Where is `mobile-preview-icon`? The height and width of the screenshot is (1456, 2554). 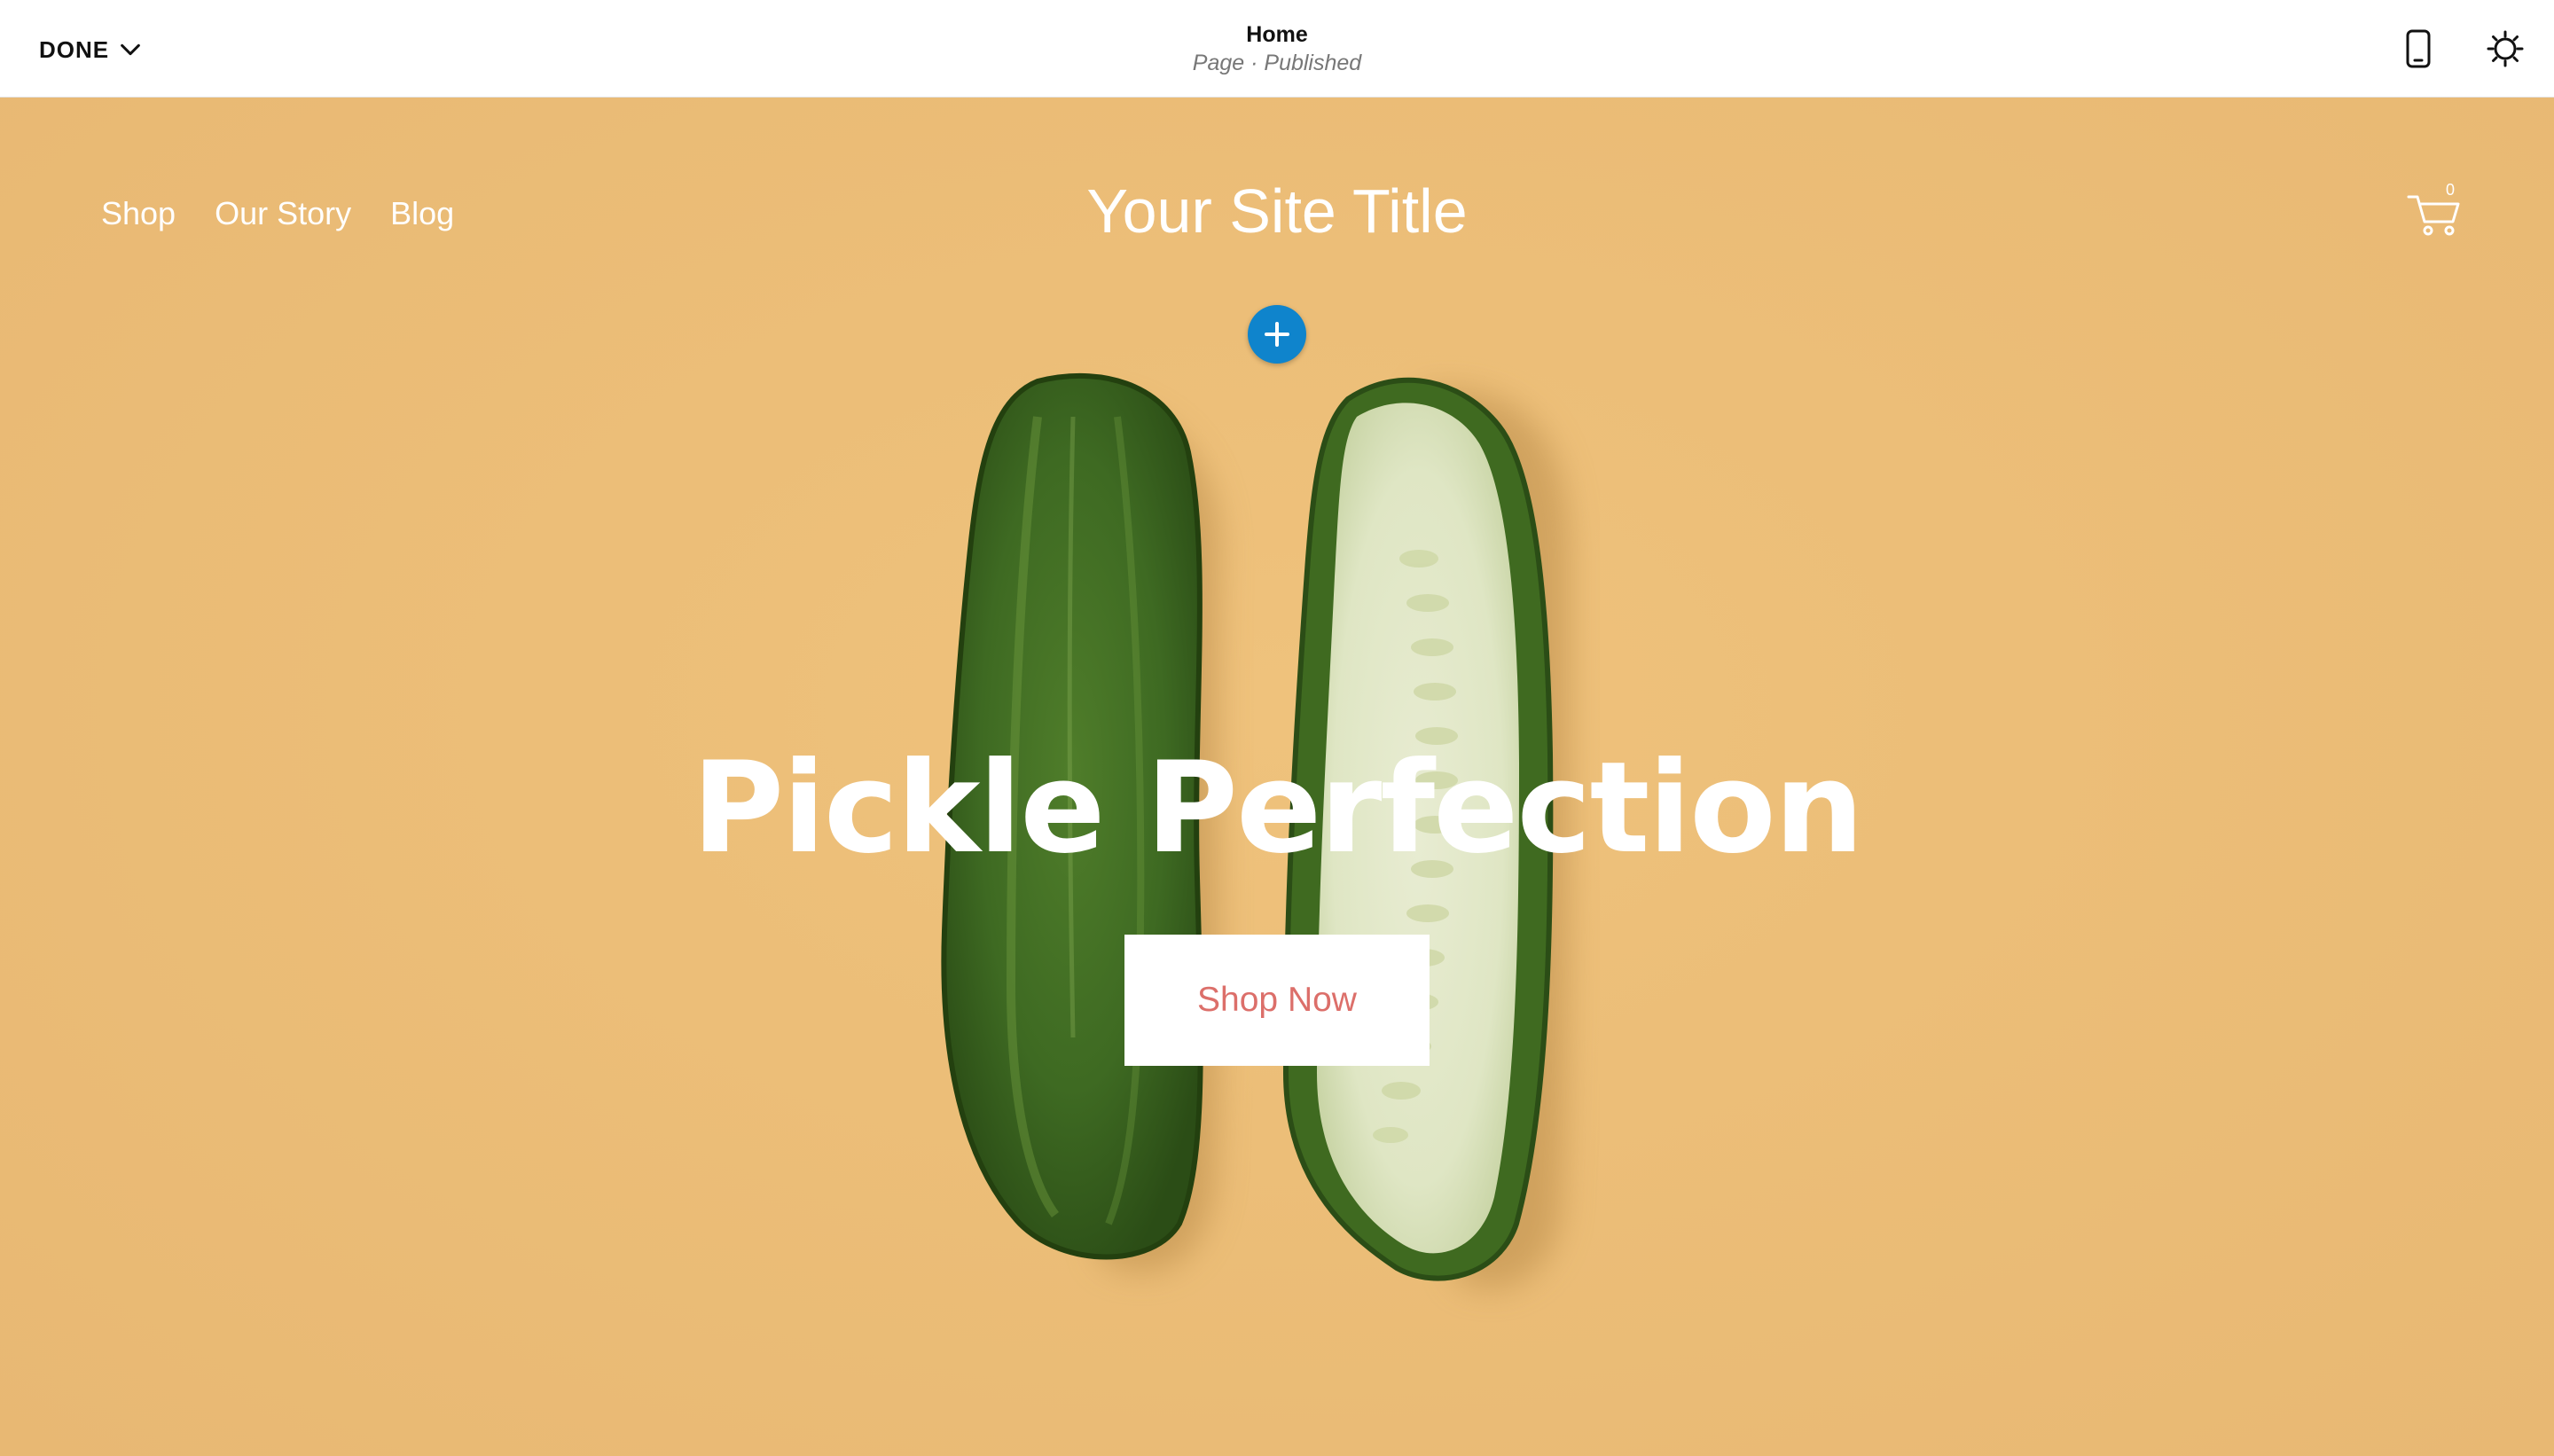
mobile-preview-icon is located at coordinates (2418, 48).